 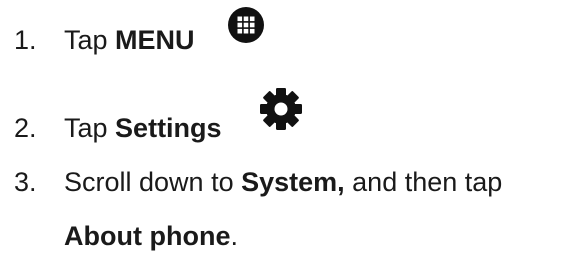 I want to click on step-number: 3., so click(x=25, y=182).